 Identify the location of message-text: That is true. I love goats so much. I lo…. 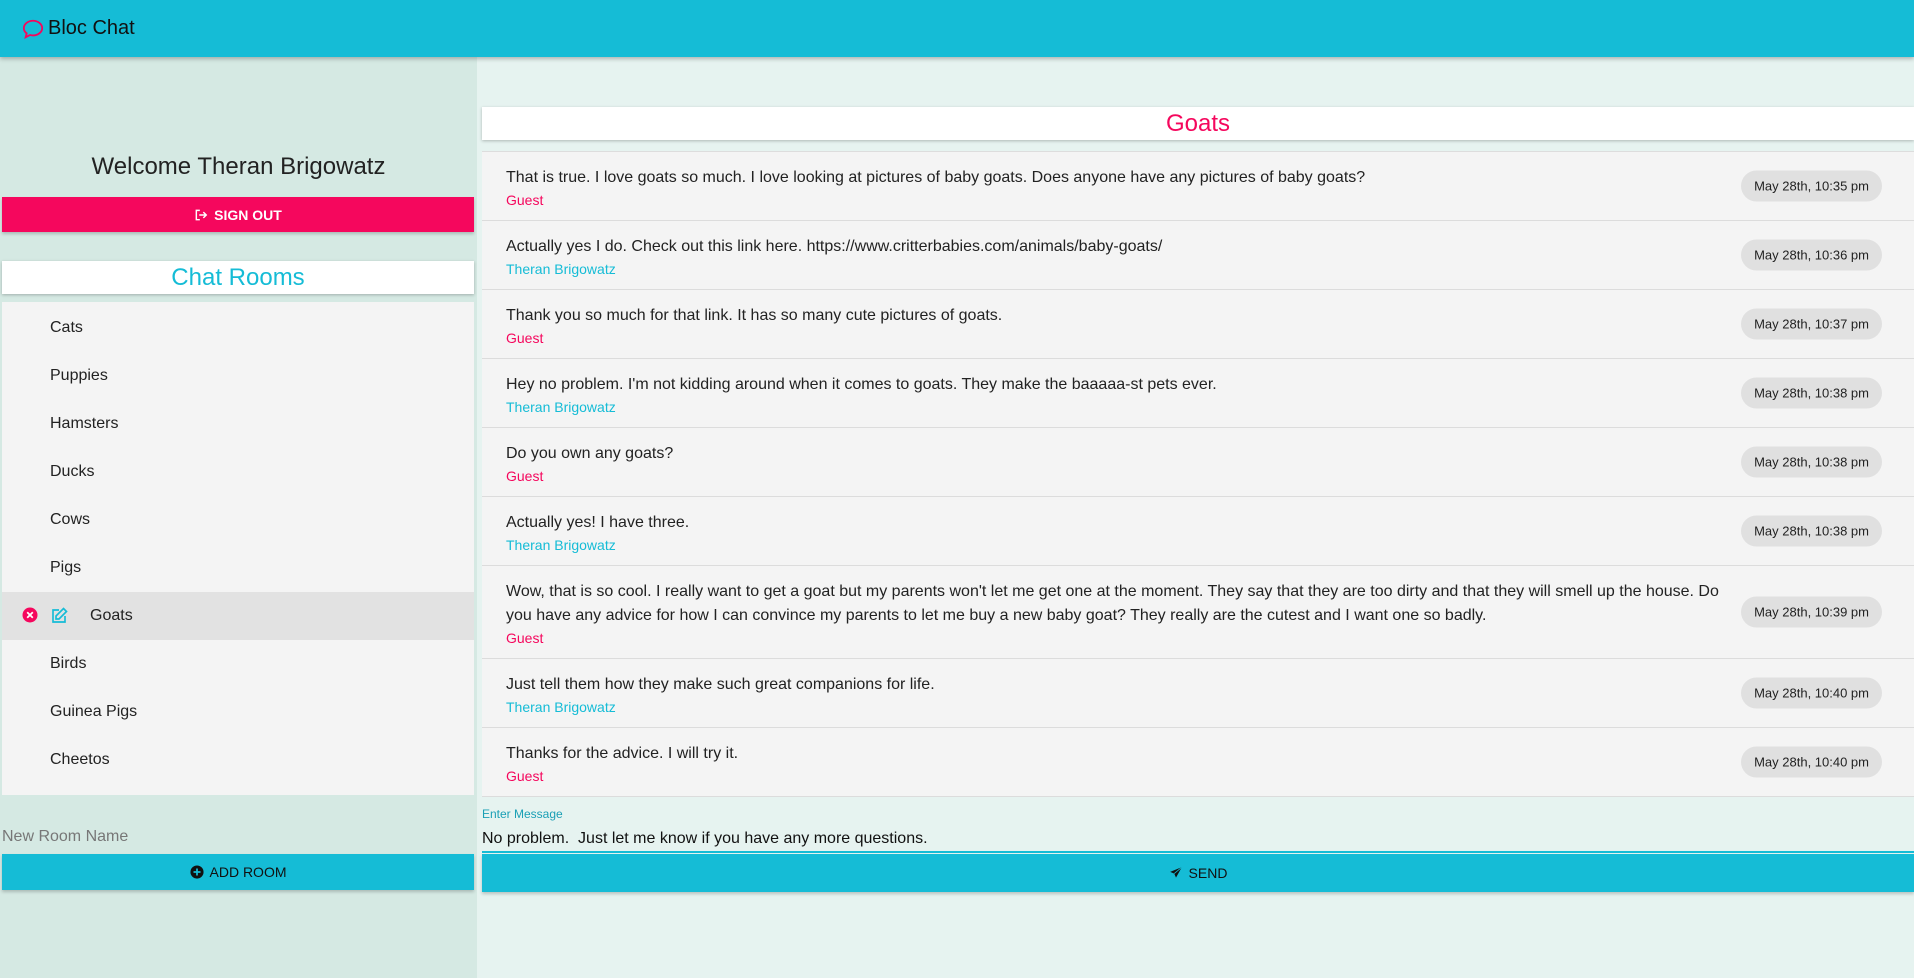
(936, 177).